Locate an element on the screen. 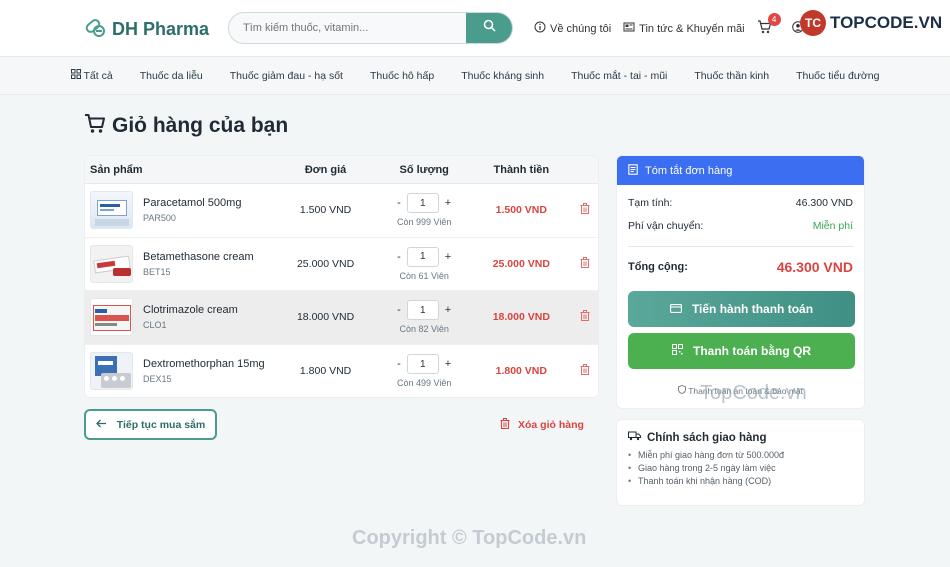  category-label: Thuốc mắt - tai - mũi is located at coordinates (619, 75).